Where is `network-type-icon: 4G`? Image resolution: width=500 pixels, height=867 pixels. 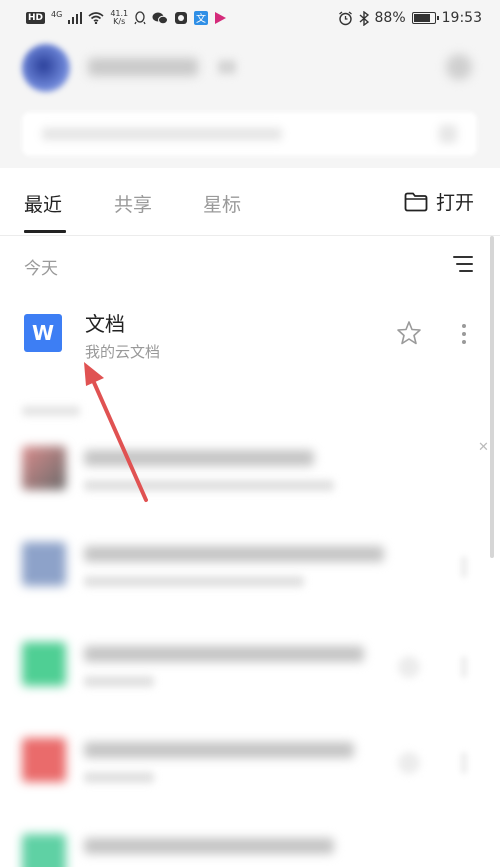 network-type-icon: 4G is located at coordinates (57, 14).